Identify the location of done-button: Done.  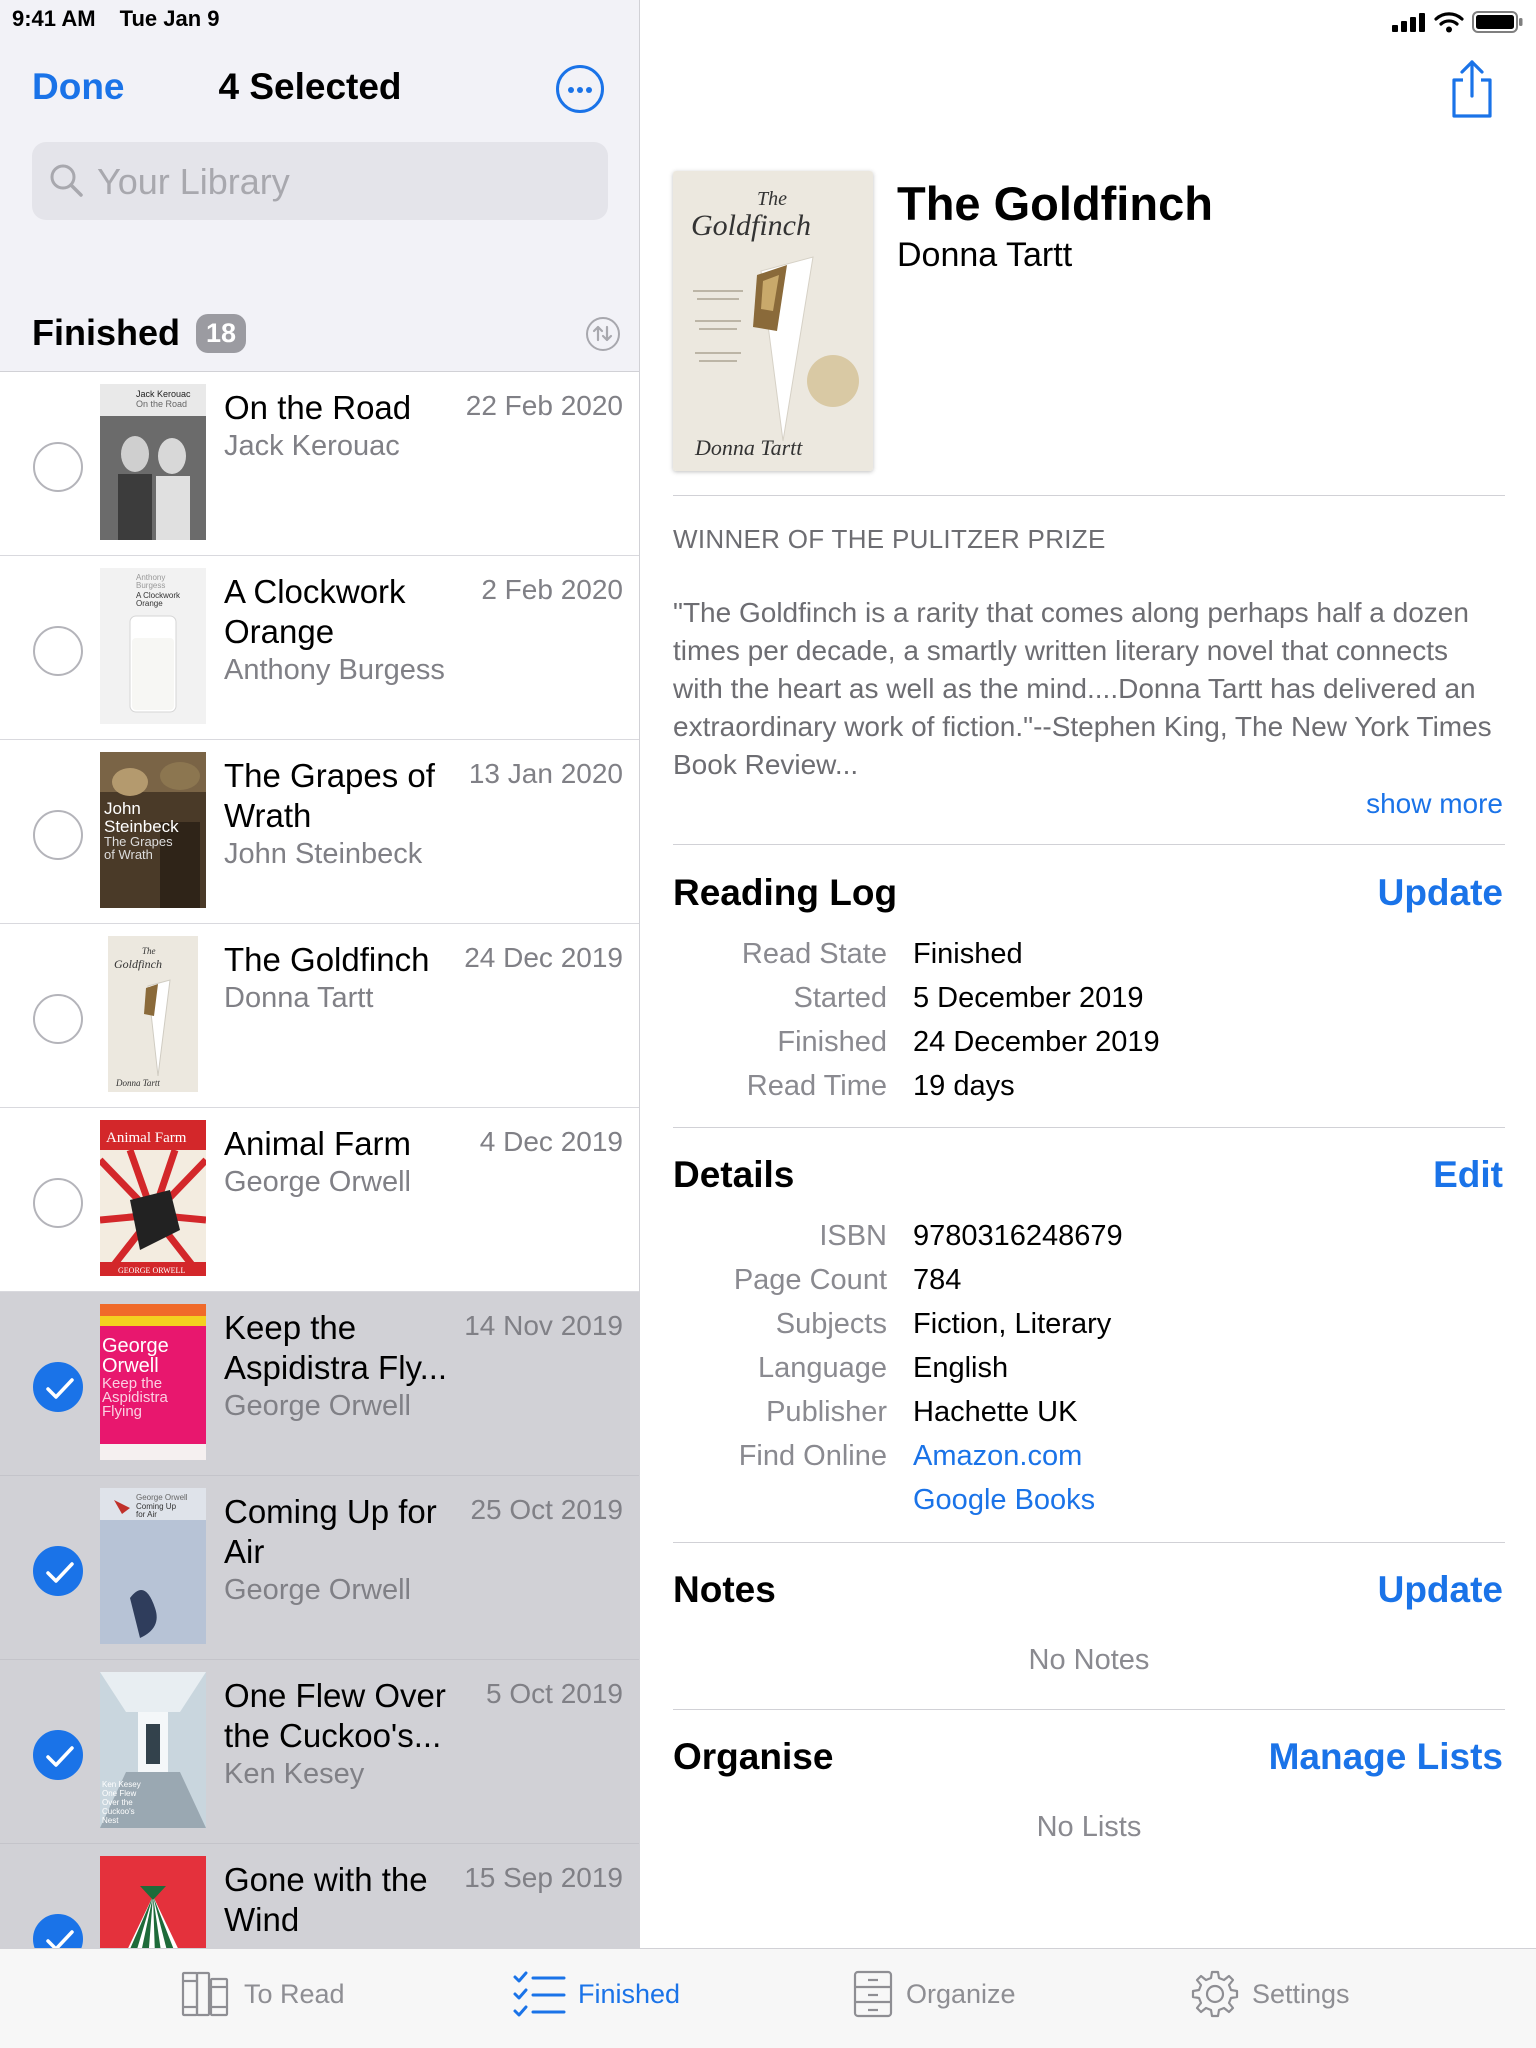
(78, 87).